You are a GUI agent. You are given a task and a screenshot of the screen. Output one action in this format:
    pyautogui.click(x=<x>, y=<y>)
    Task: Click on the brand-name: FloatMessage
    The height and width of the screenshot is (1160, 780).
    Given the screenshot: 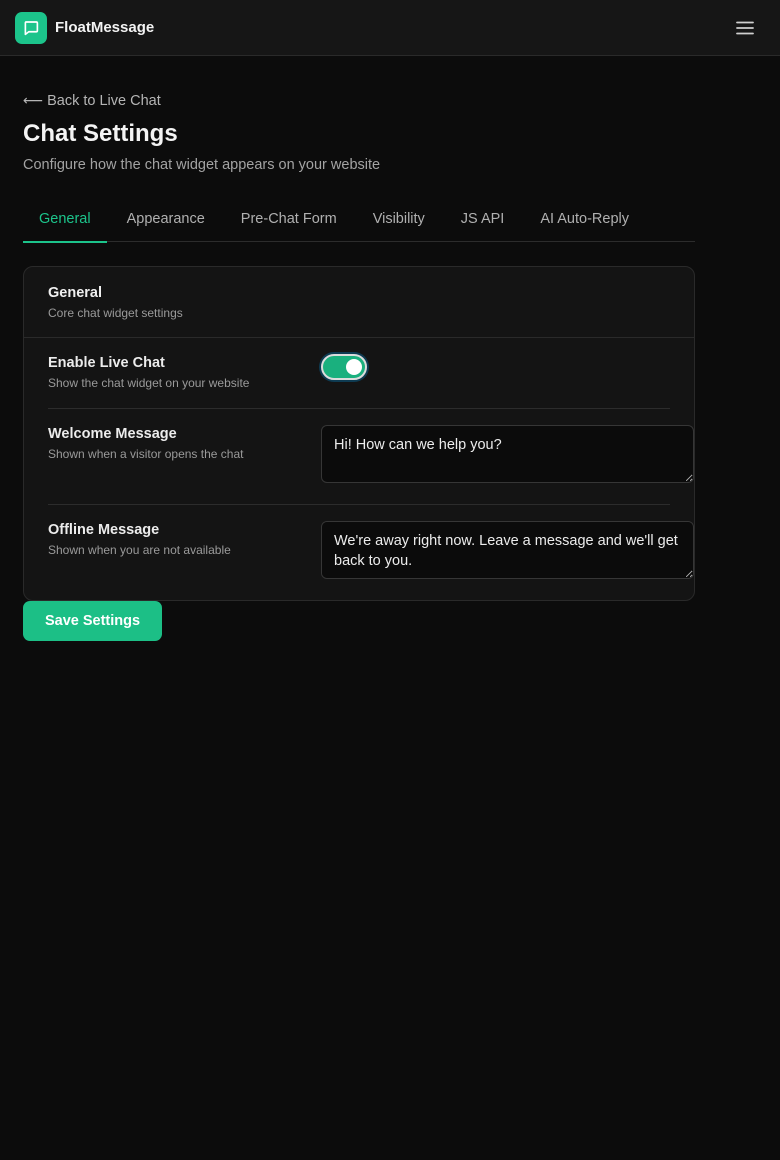 What is the action you would take?
    pyautogui.click(x=104, y=27)
    